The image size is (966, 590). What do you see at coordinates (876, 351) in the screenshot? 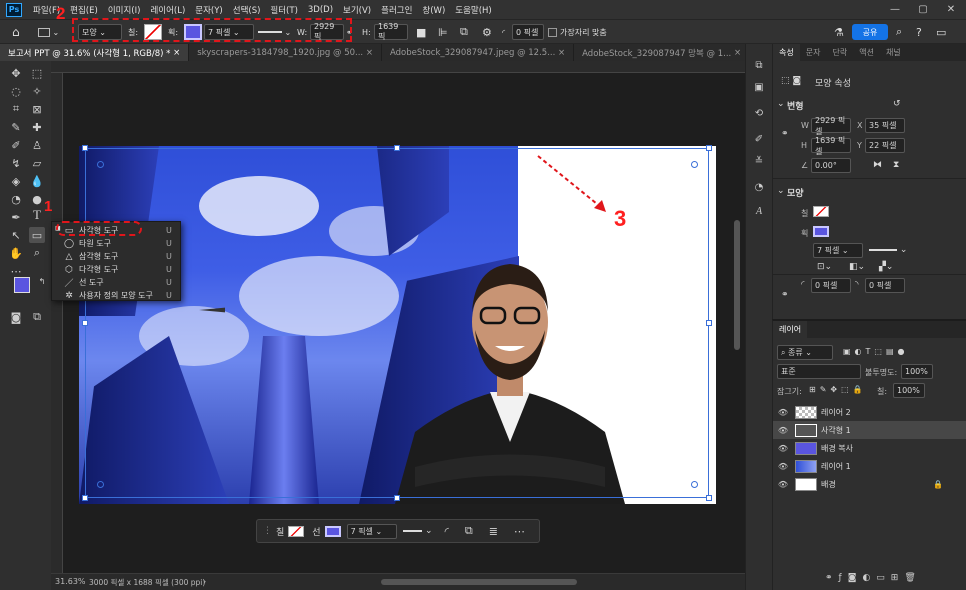
I see `layer-filter-icons: ▣◐T⬚▤●` at bounding box center [876, 351].